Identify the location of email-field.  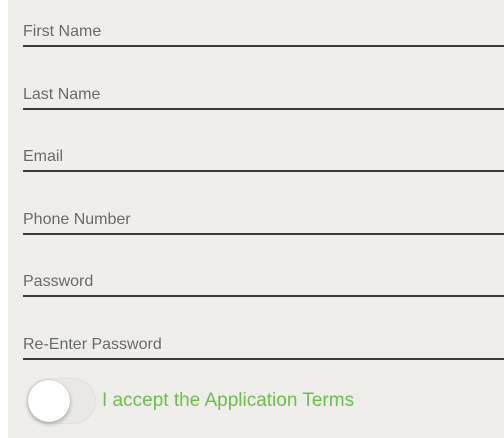
(263, 156).